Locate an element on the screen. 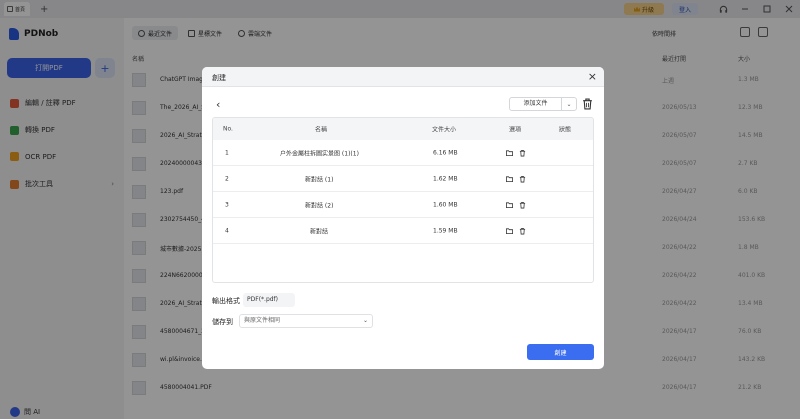  back-icon: ‹ is located at coordinates (218, 104).